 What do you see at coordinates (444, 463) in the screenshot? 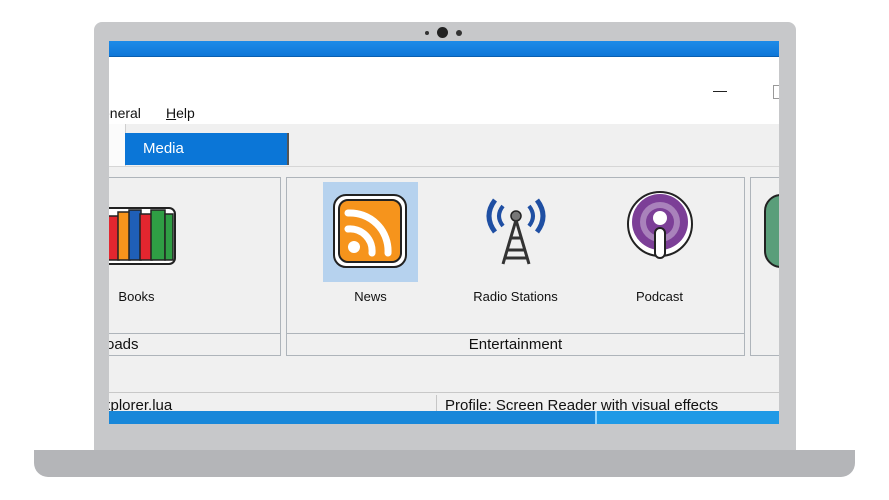
I see `laptop-base` at bounding box center [444, 463].